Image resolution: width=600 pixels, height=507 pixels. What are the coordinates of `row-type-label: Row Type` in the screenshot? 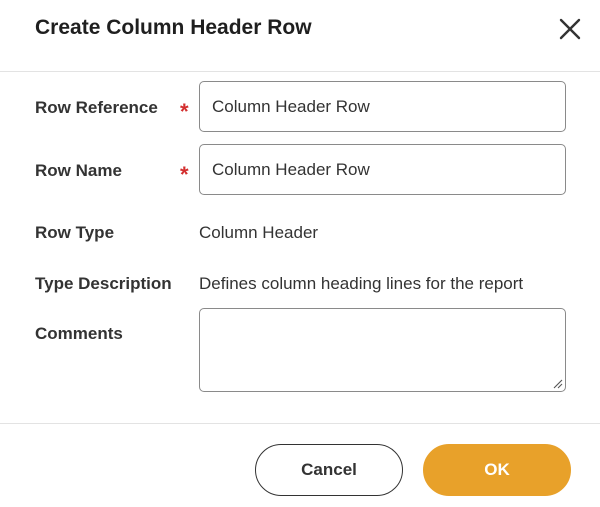 It's located at (75, 232).